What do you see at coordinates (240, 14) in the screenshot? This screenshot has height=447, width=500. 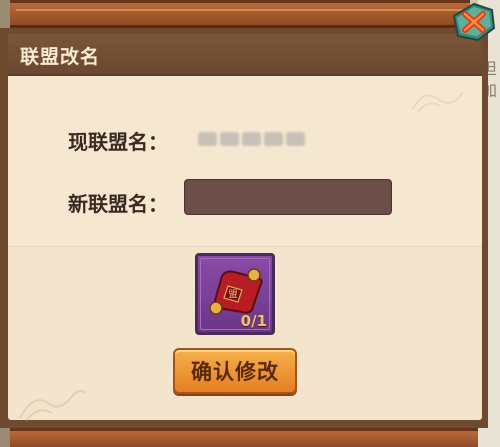 I see `top-wood-bar` at bounding box center [240, 14].